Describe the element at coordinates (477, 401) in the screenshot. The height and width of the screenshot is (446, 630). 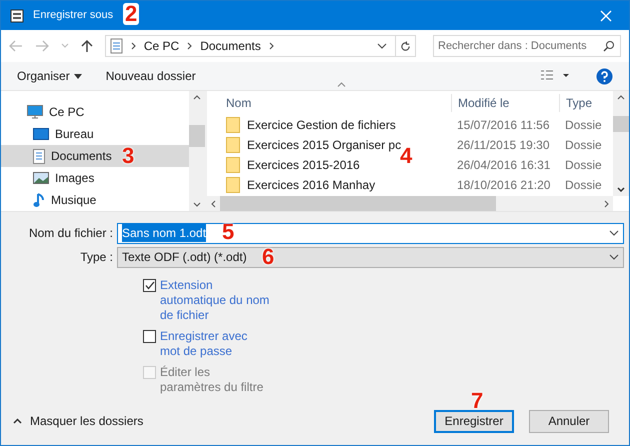
I see `annotation-number: 7` at that location.